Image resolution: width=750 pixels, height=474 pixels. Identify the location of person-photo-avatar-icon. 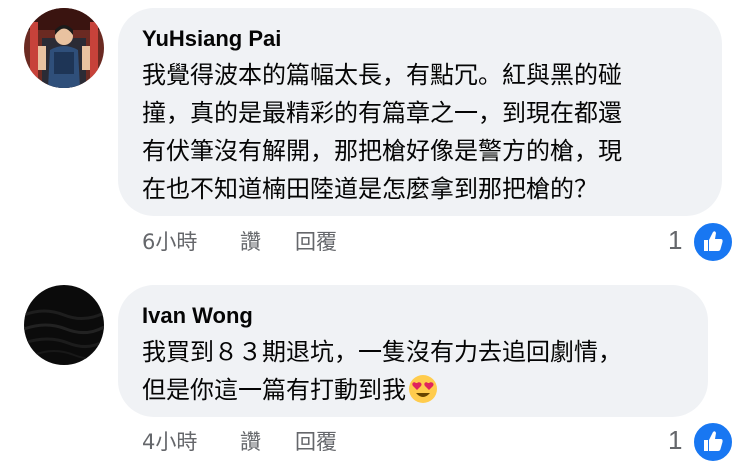
(64, 48).